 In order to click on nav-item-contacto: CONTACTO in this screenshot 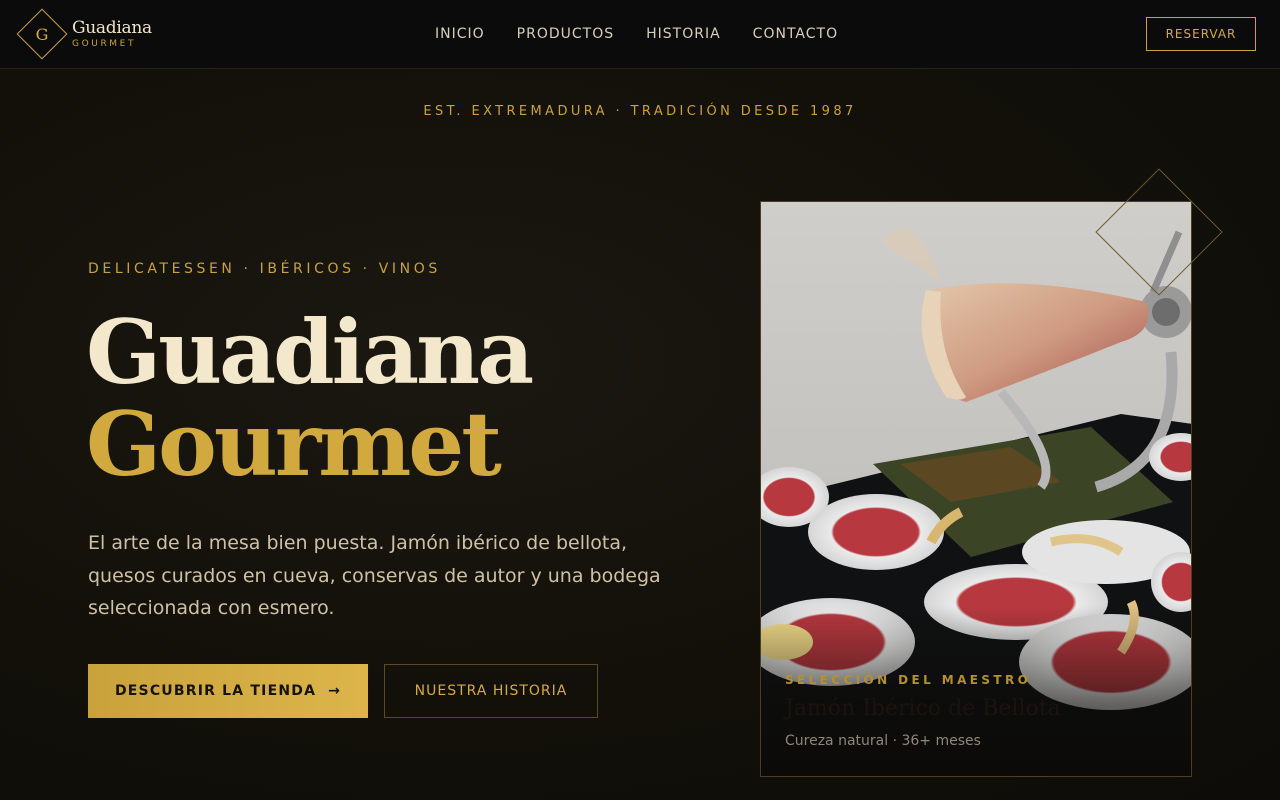, I will do `click(795, 34)`.